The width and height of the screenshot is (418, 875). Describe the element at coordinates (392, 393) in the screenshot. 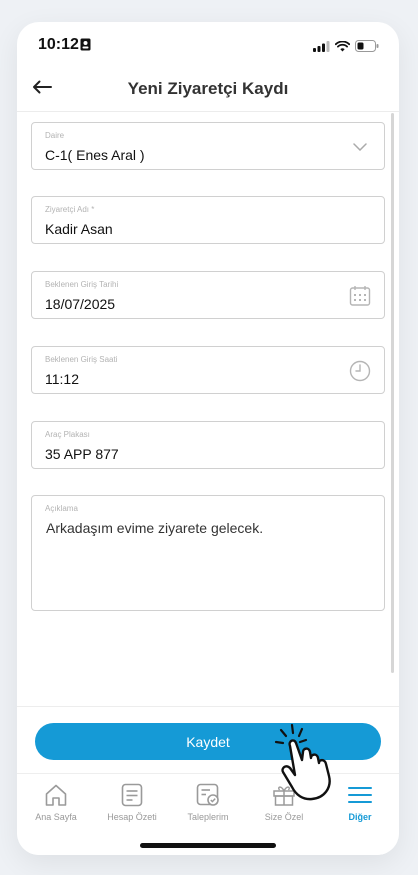

I see `scrollbar` at that location.